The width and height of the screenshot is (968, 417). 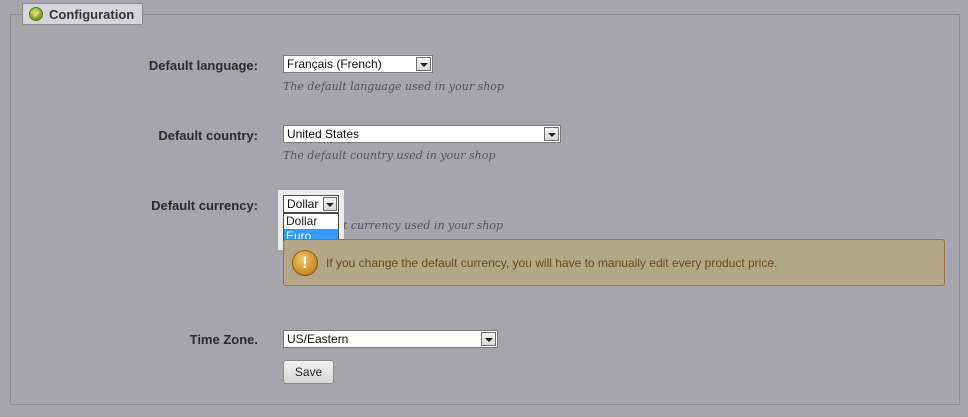 I want to click on configuration-icon, so click(x=36, y=14).